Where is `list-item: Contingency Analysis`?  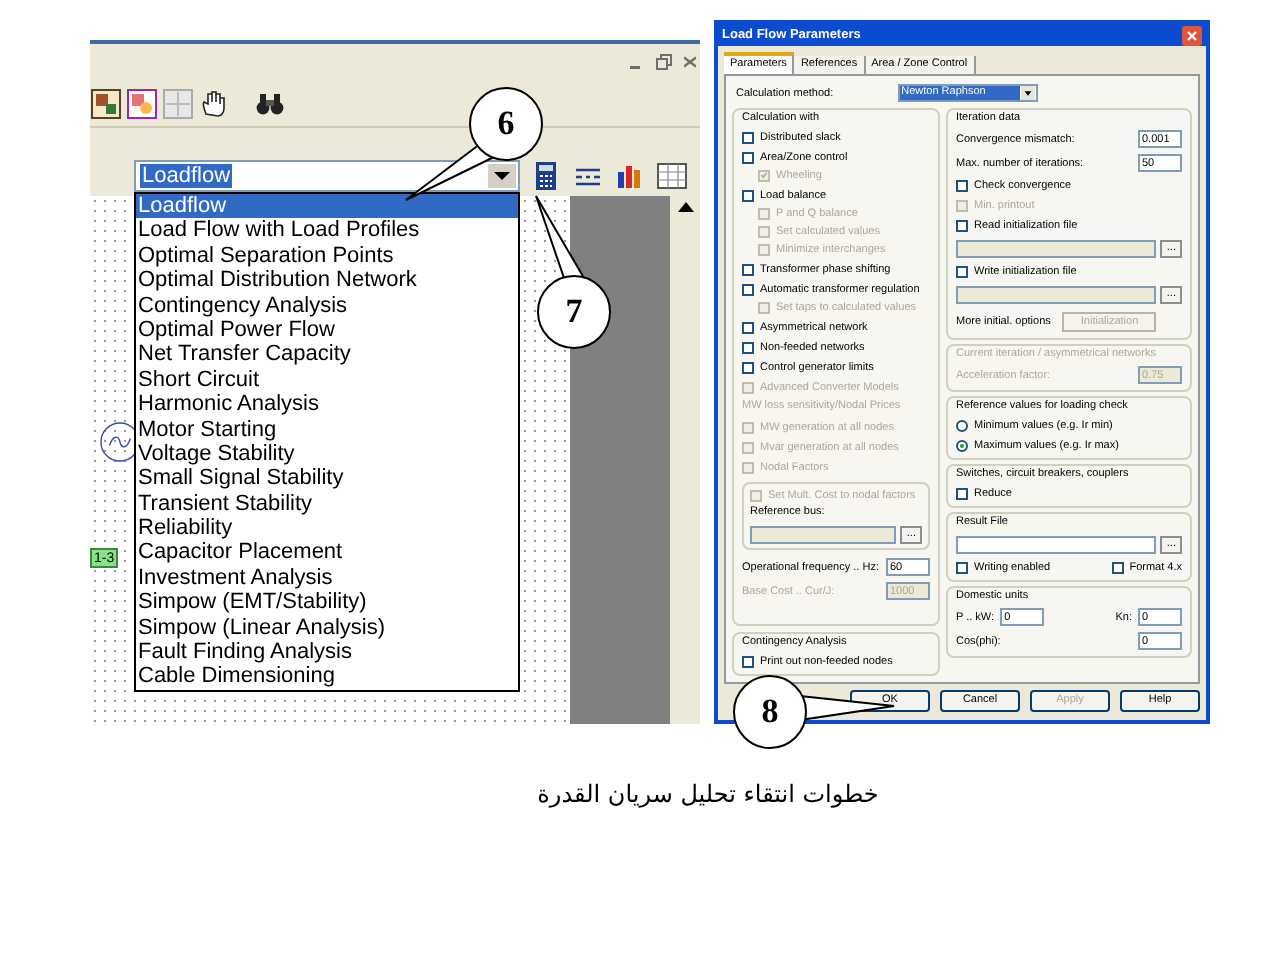 list-item: Contingency Analysis is located at coordinates (327, 305).